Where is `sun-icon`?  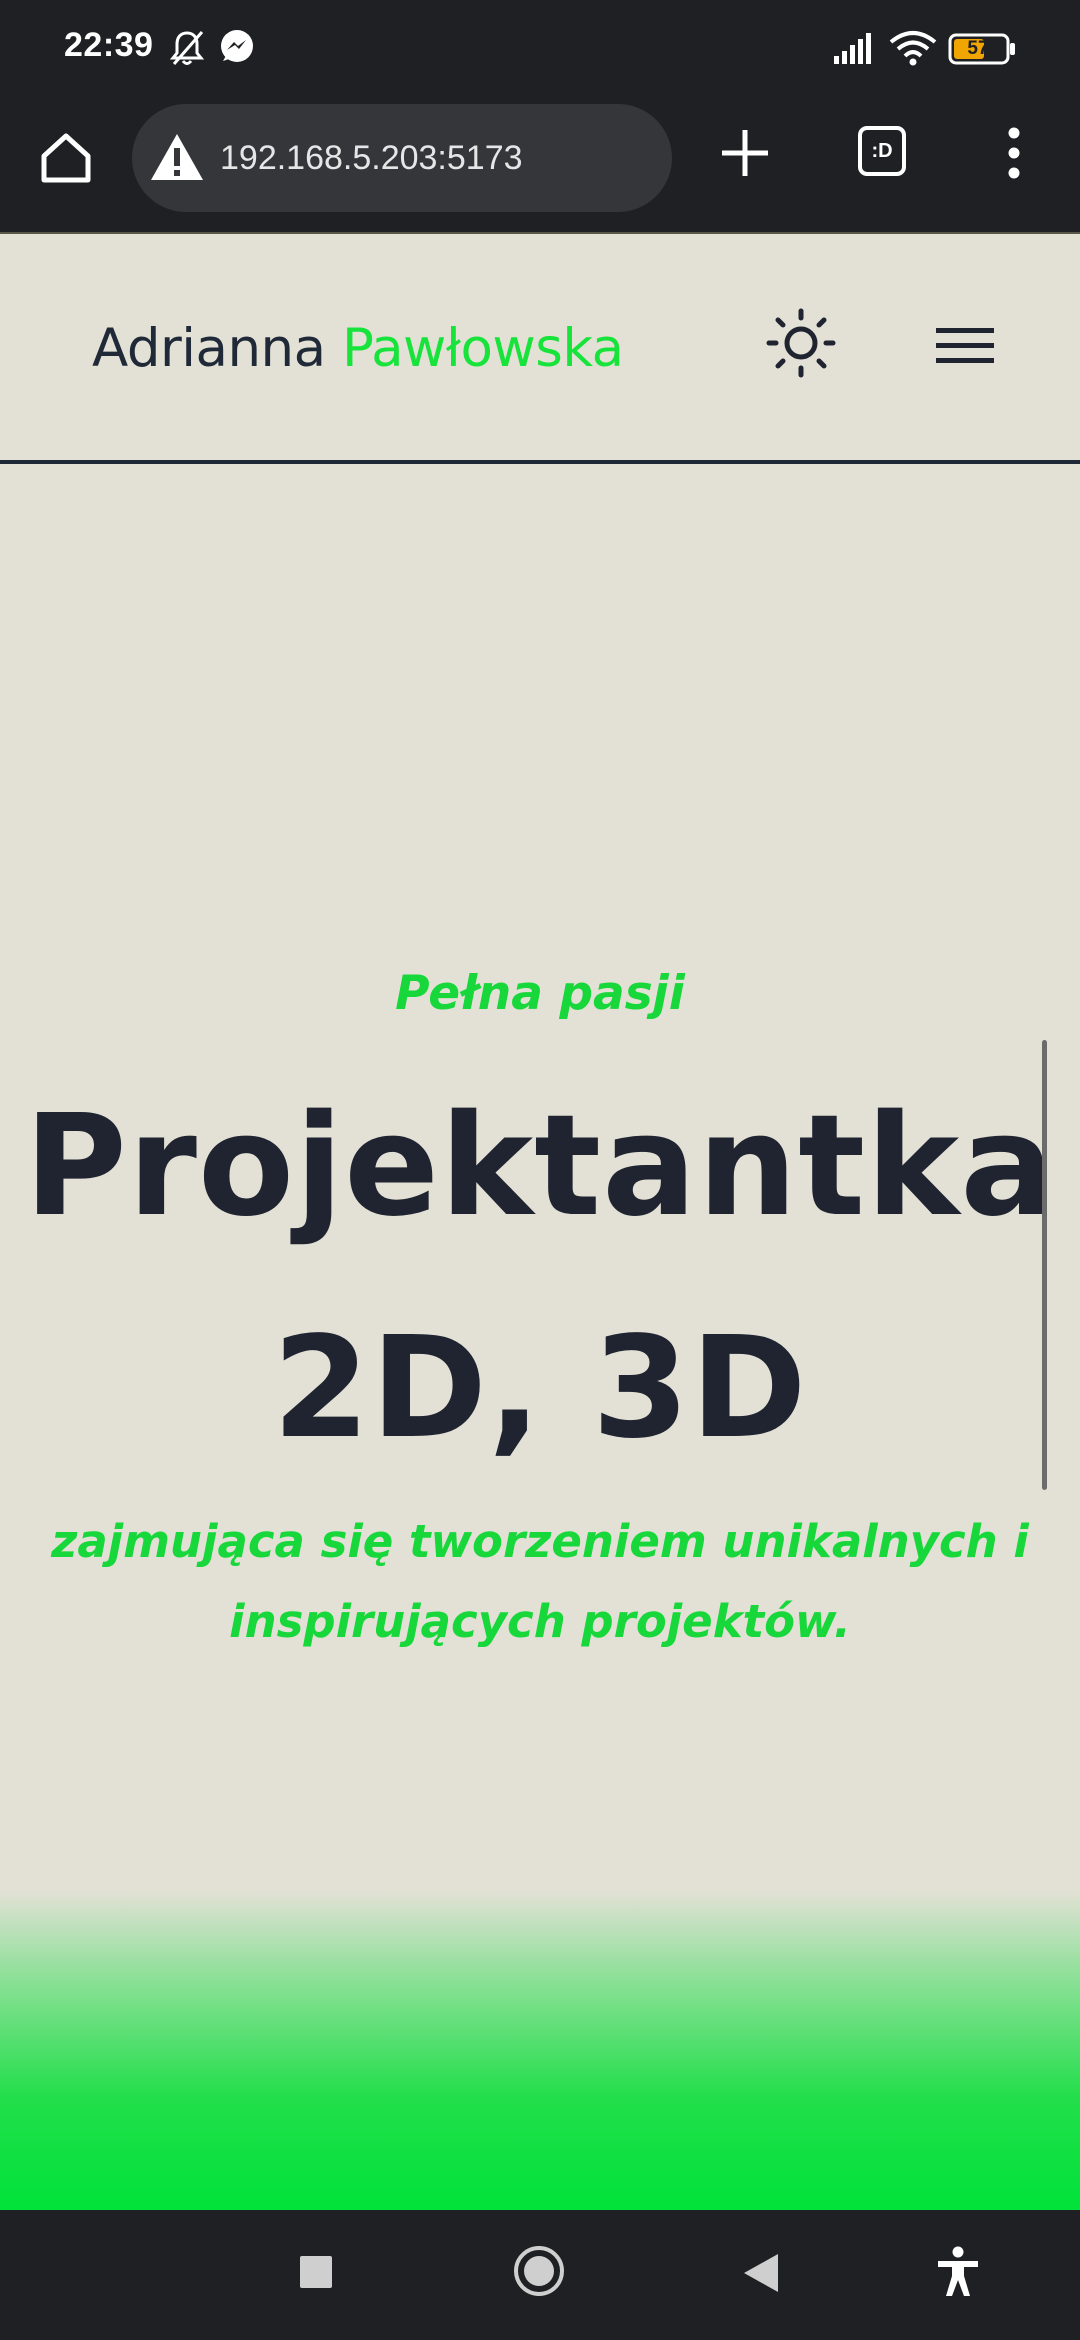
sun-icon is located at coordinates (801, 343).